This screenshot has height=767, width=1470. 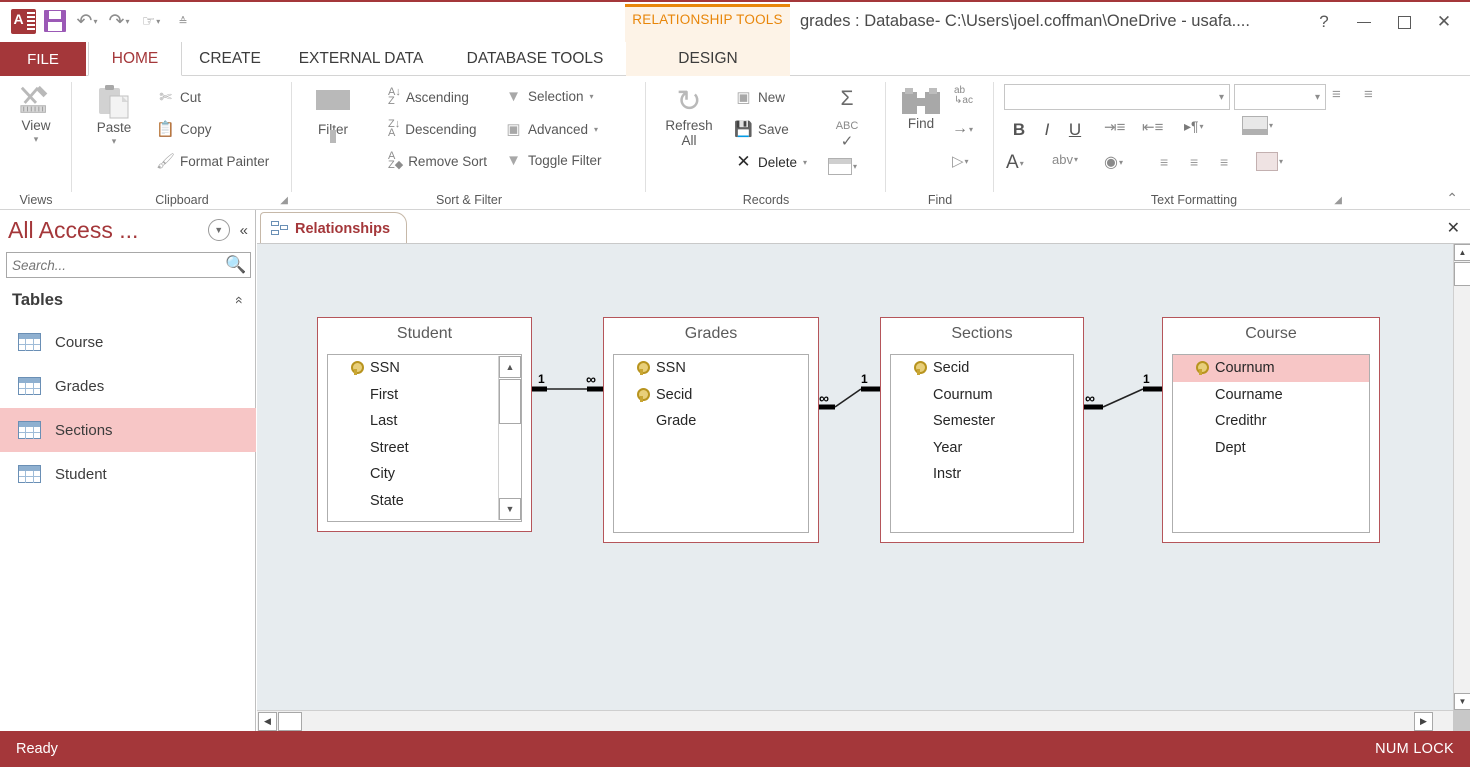 What do you see at coordinates (183, 129) in the screenshot?
I see `copy-button: 📋 Copy` at bounding box center [183, 129].